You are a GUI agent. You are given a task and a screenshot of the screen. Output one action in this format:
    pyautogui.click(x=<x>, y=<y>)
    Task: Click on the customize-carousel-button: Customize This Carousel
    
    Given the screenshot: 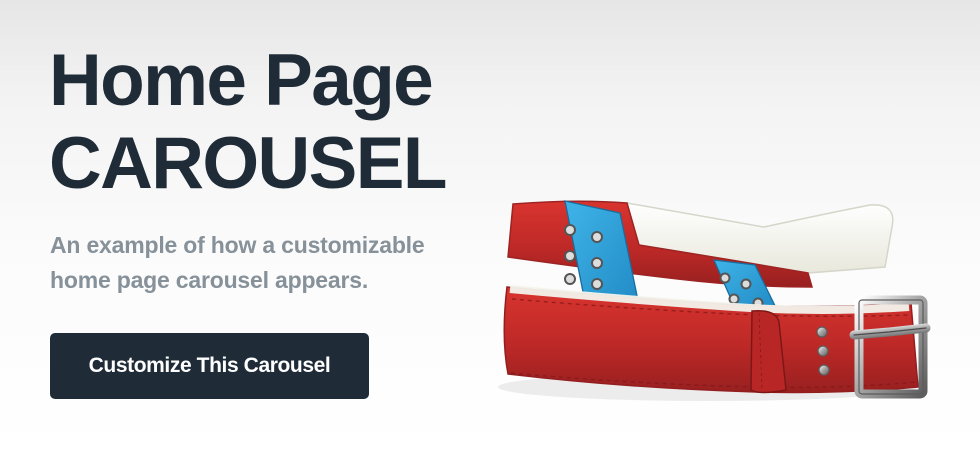 What is the action you would take?
    pyautogui.click(x=209, y=366)
    